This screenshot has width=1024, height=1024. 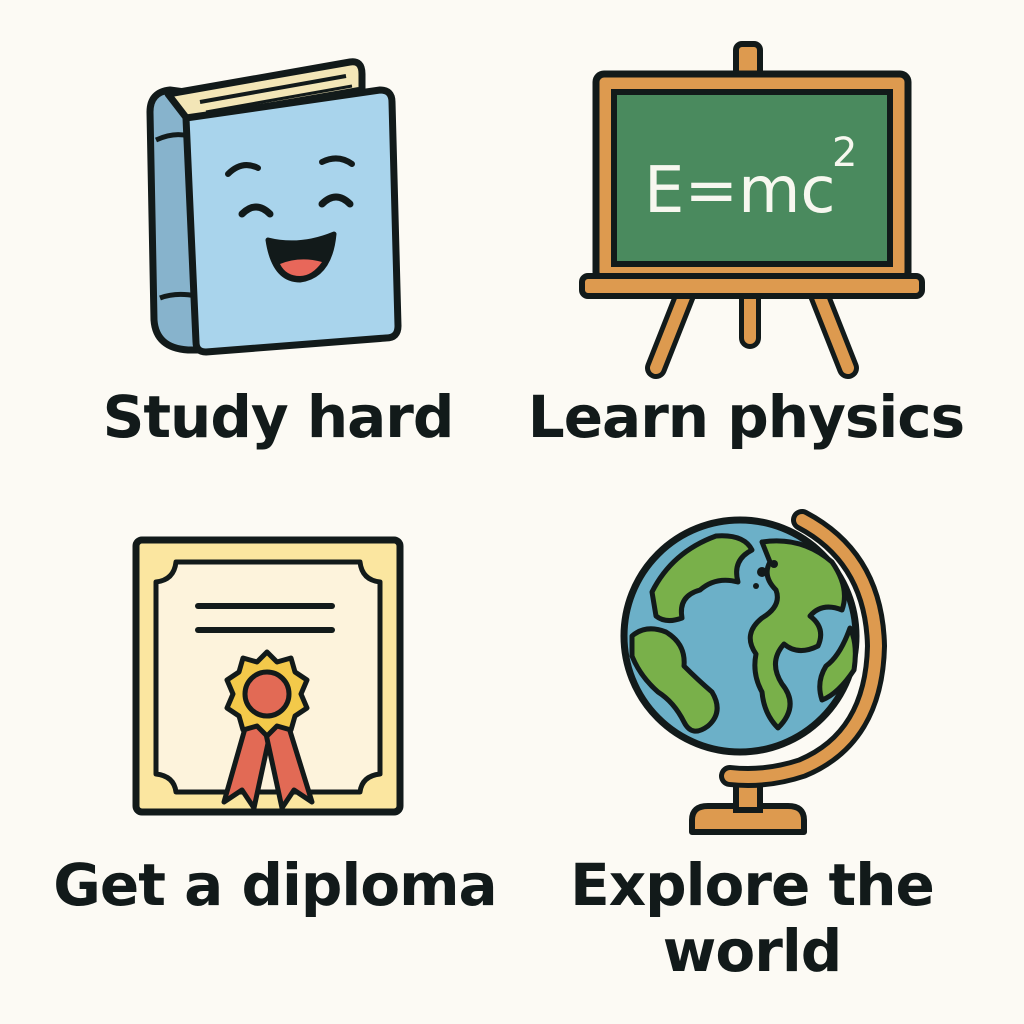 What do you see at coordinates (746, 417) in the screenshot?
I see `caption-learn-physics: Learn physics` at bounding box center [746, 417].